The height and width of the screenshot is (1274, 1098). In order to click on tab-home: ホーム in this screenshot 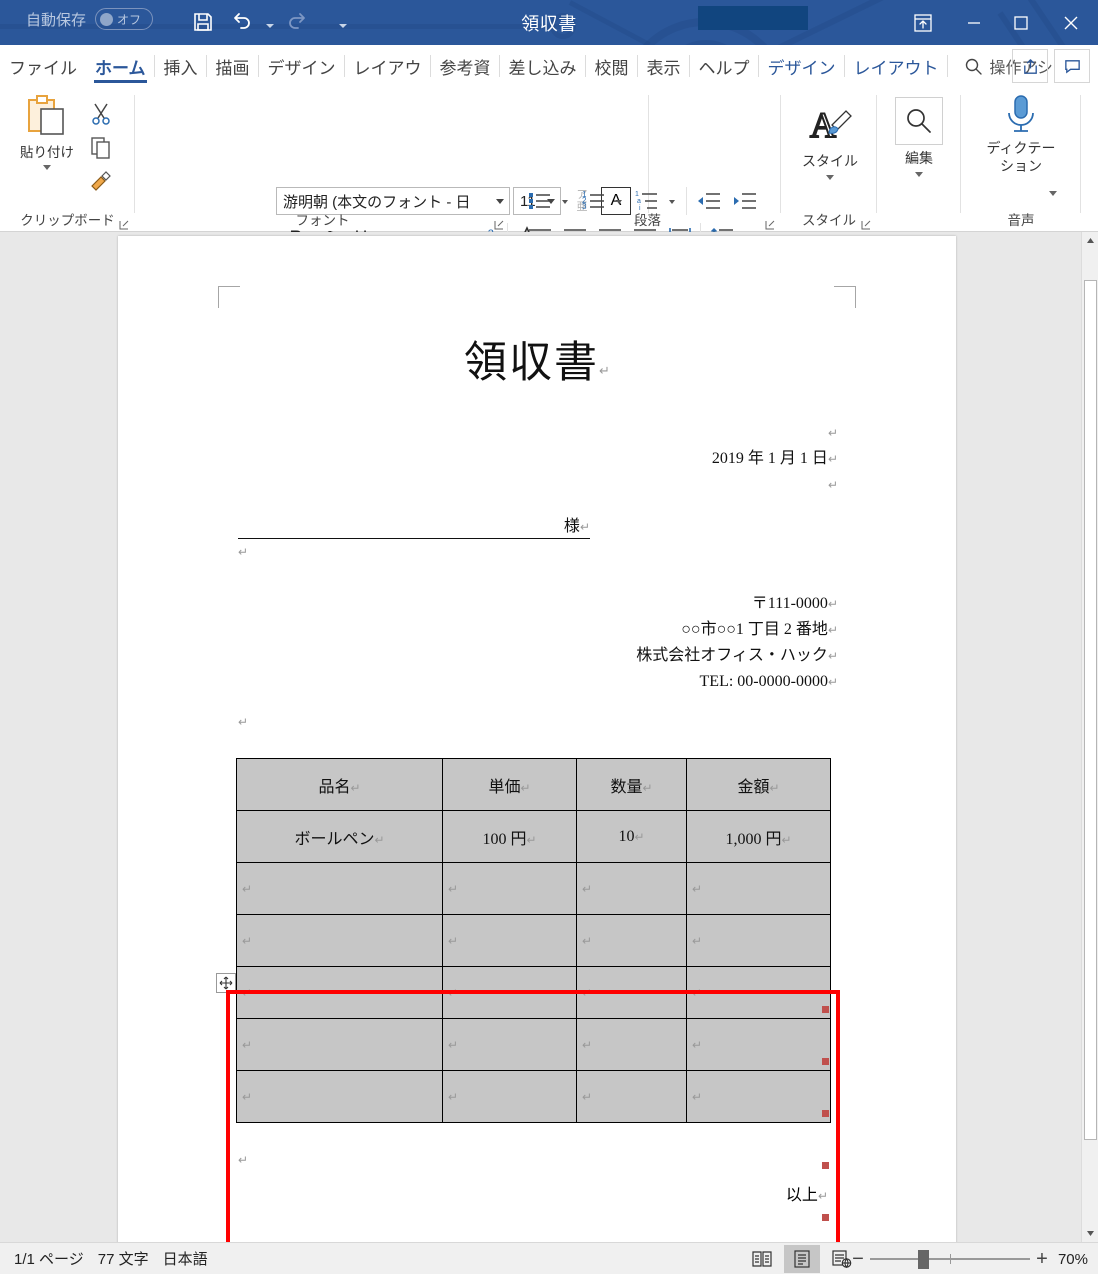, I will do `click(120, 66)`.